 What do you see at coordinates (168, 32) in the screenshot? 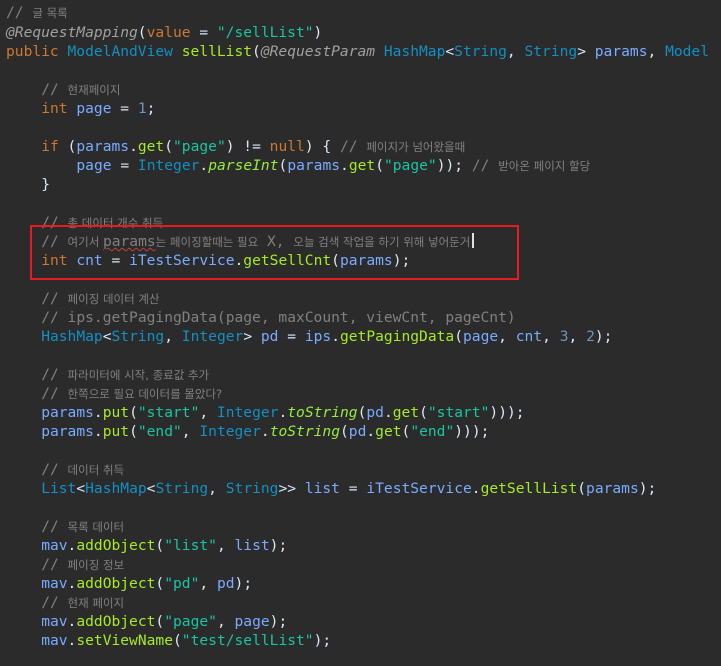
I see `code-token-keyword: value` at bounding box center [168, 32].